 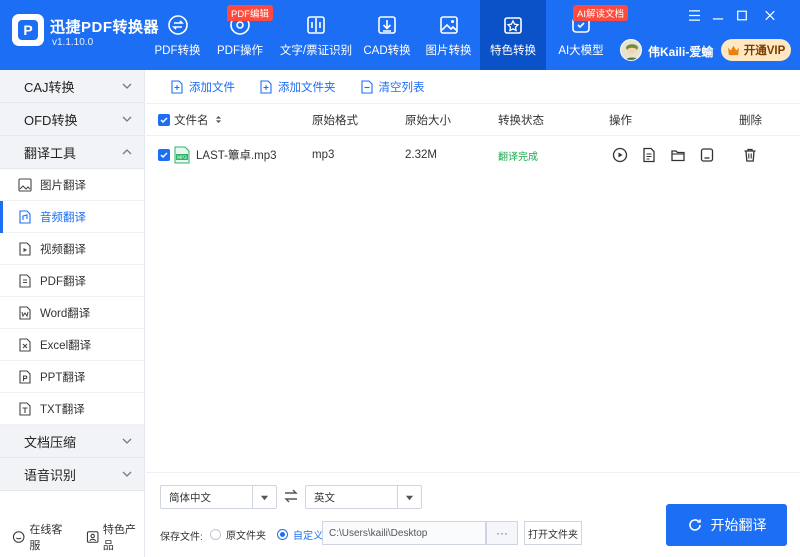 I want to click on nav-image: 图片转换, so click(x=448, y=35).